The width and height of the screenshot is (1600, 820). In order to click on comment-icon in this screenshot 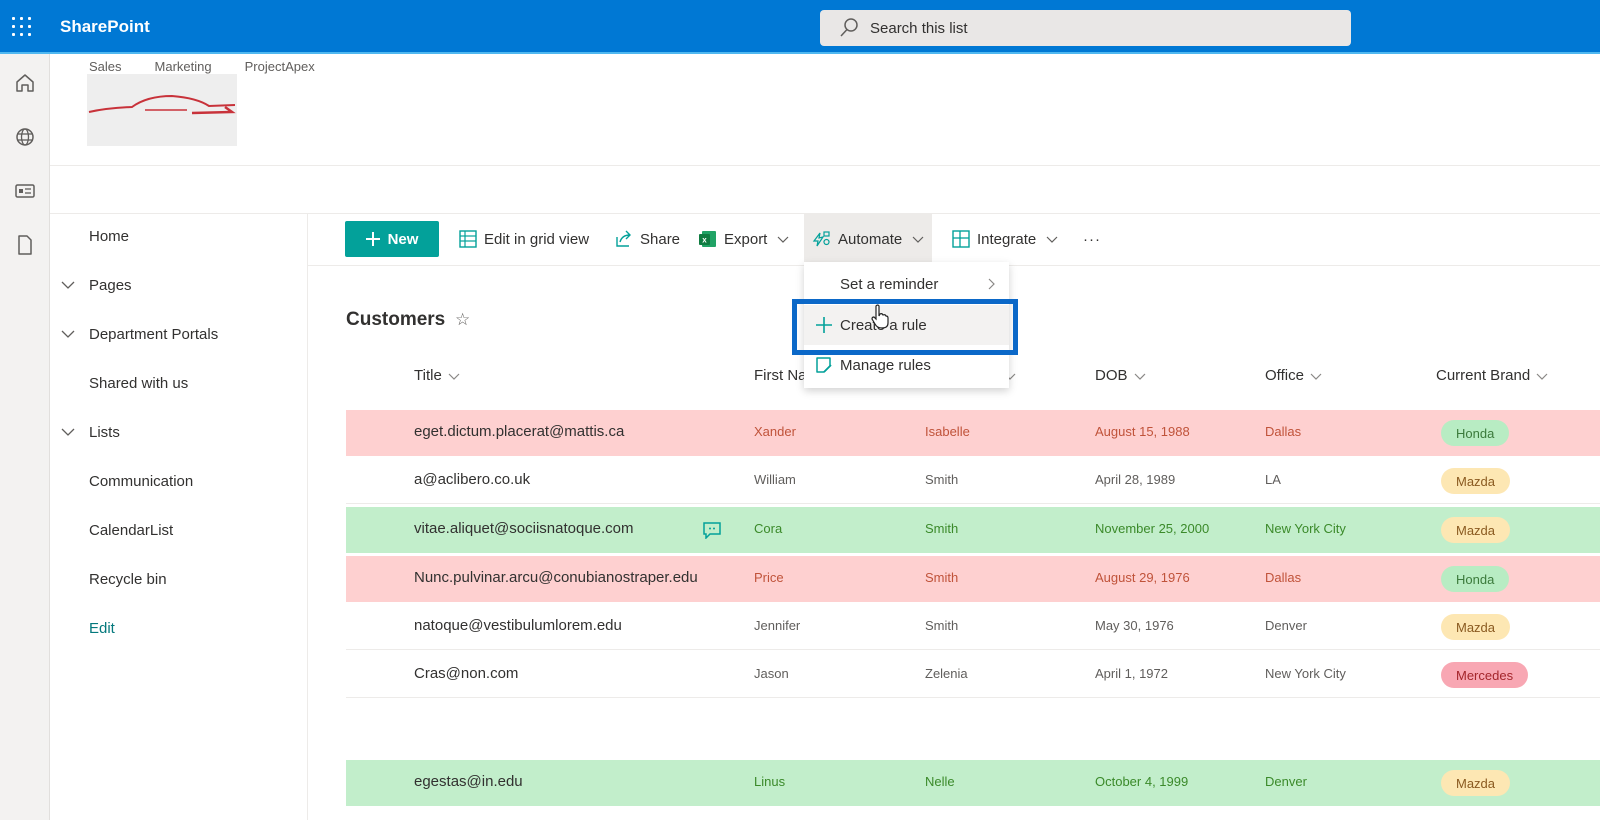, I will do `click(712, 530)`.